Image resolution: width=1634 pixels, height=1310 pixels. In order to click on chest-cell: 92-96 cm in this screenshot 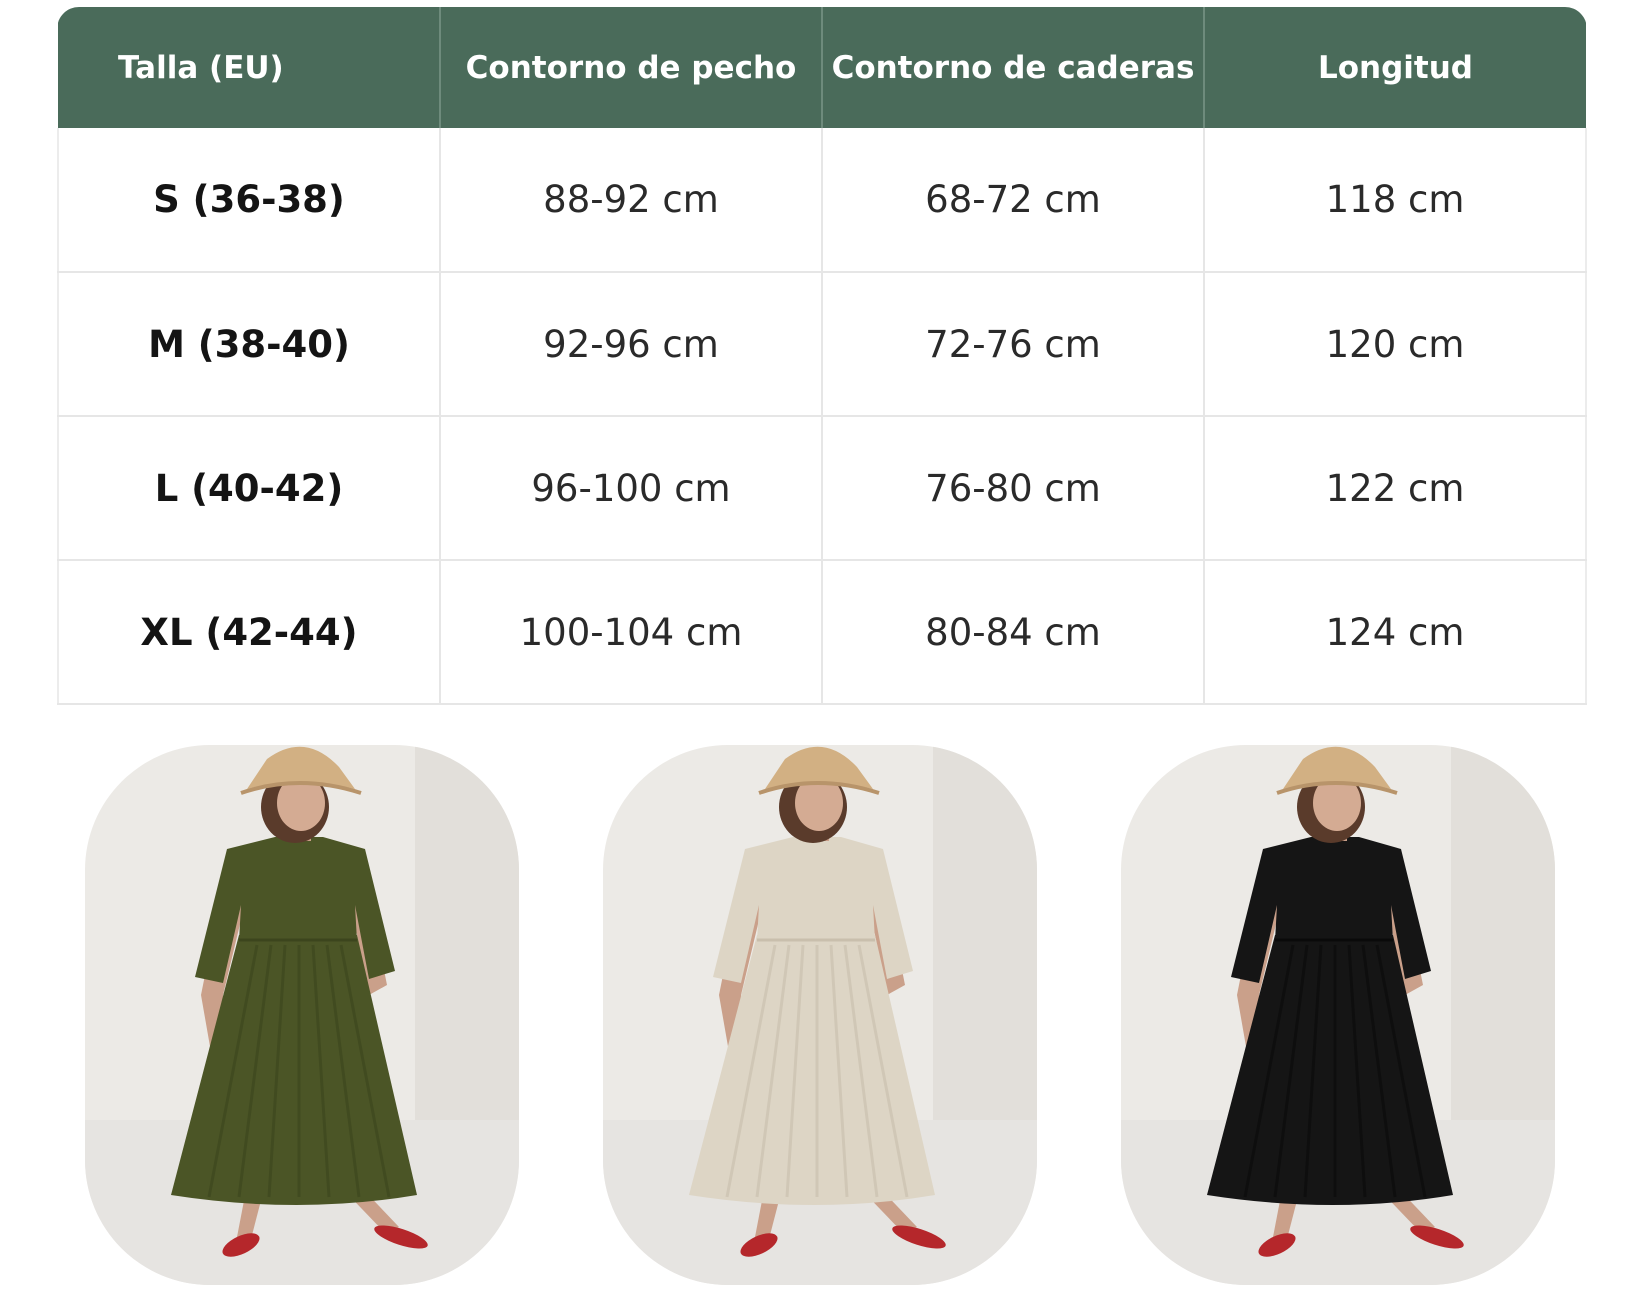, I will do `click(631, 344)`.